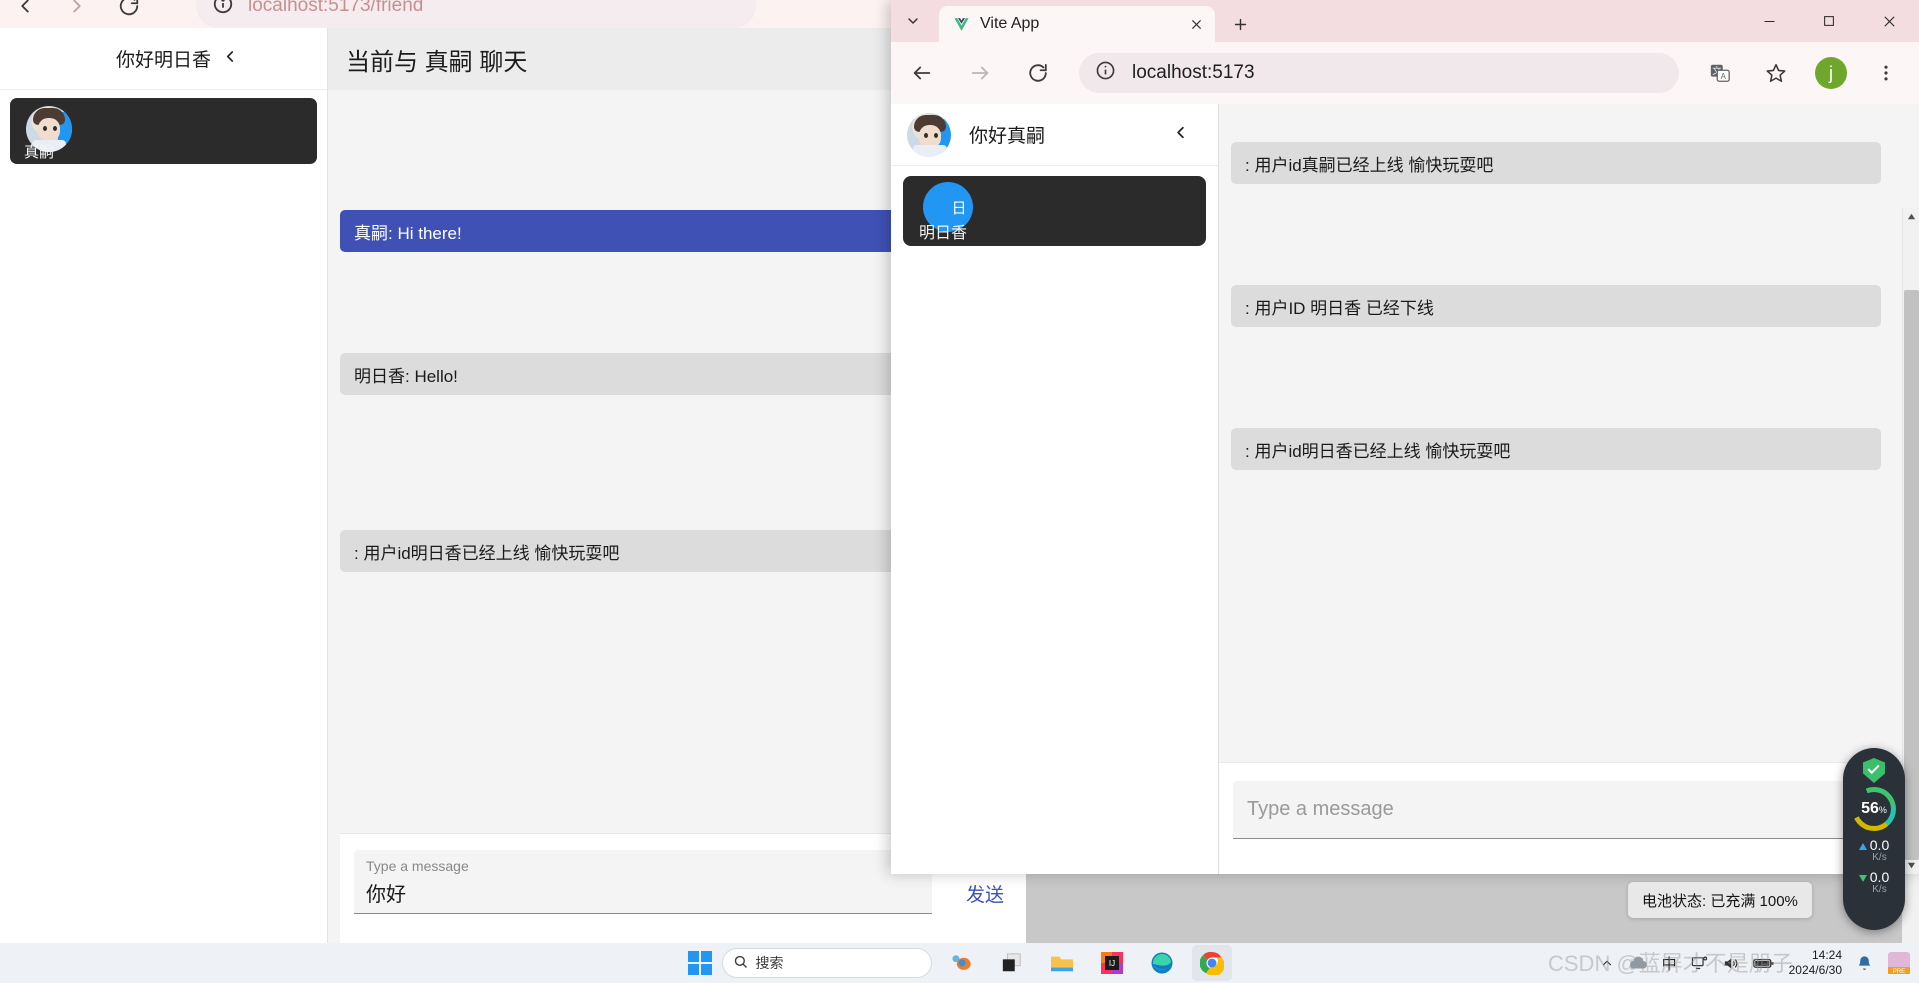 Image resolution: width=1919 pixels, height=983 pixels. What do you see at coordinates (1012, 963) in the screenshot?
I see `file-stack-icon` at bounding box center [1012, 963].